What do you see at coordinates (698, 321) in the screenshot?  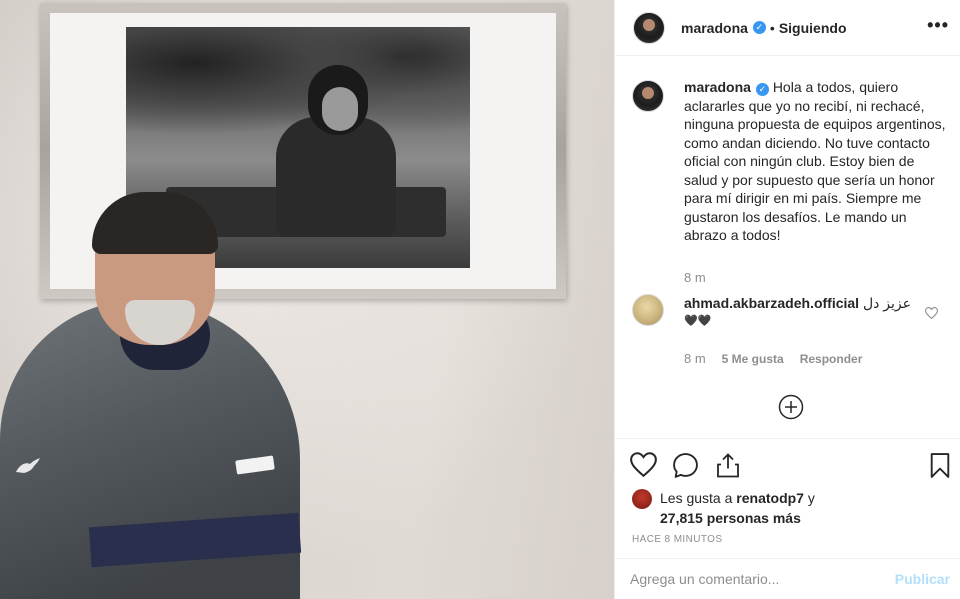 I see `comment-emoji: 🖤🖤` at bounding box center [698, 321].